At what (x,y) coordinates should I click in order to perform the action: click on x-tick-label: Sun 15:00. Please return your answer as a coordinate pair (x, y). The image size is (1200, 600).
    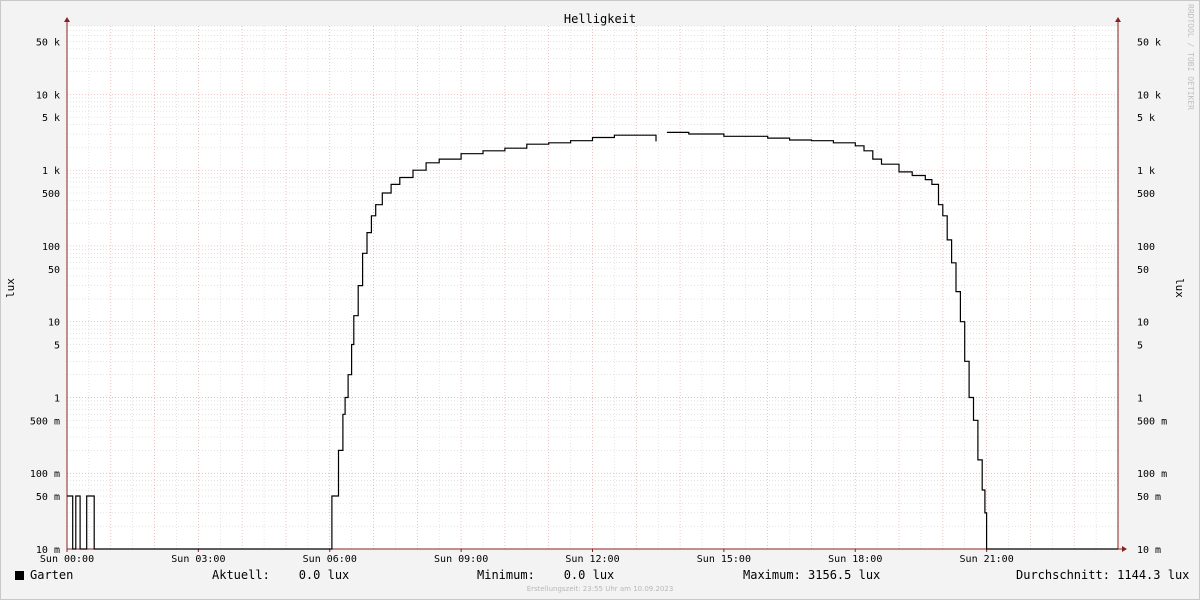
    Looking at the image, I should click on (724, 559).